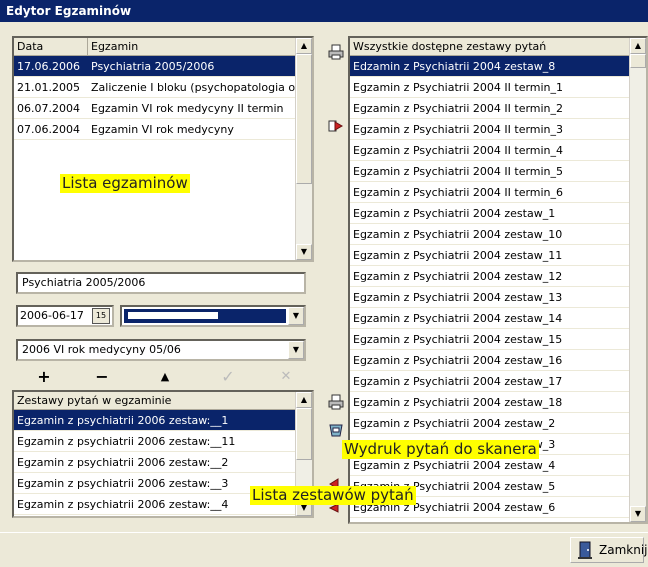 This screenshot has height=567, width=648. I want to click on list-item: Egzamin z Psychiatrii 2004 zestaw_11, so click(490, 255).